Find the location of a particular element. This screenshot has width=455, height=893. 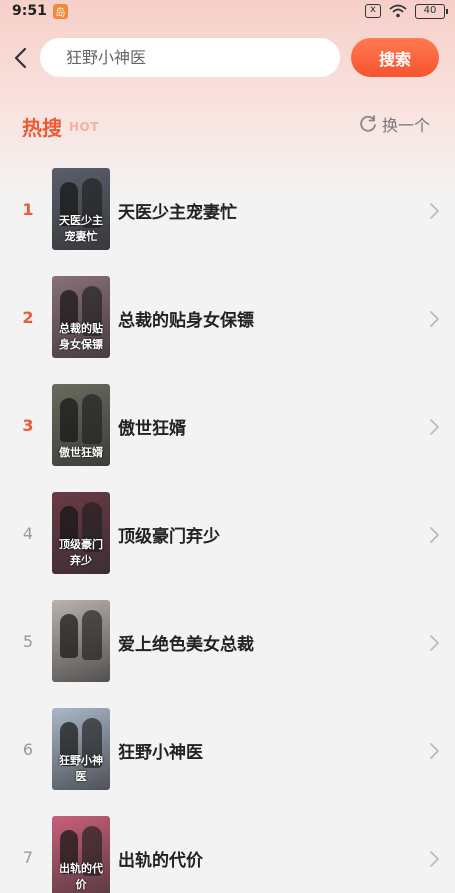

book-title: 出轨的代价 is located at coordinates (160, 858).